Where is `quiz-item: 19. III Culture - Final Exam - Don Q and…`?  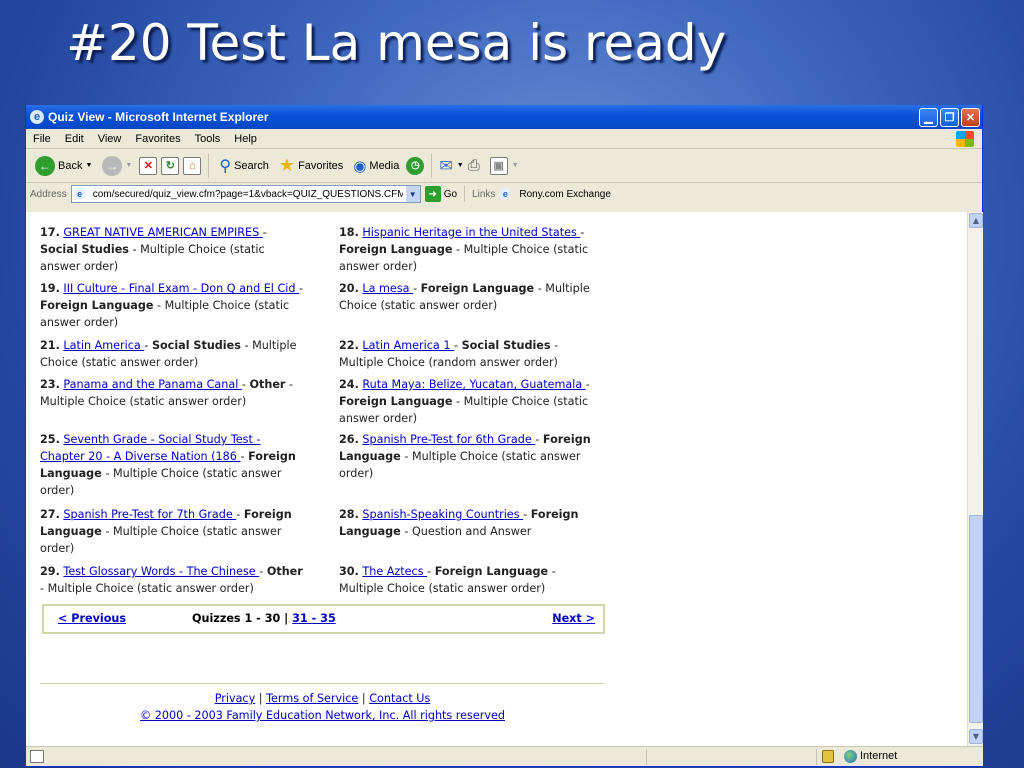
quiz-item: 19. III Culture - Final Exam - Don Q and… is located at coordinates (172, 305).